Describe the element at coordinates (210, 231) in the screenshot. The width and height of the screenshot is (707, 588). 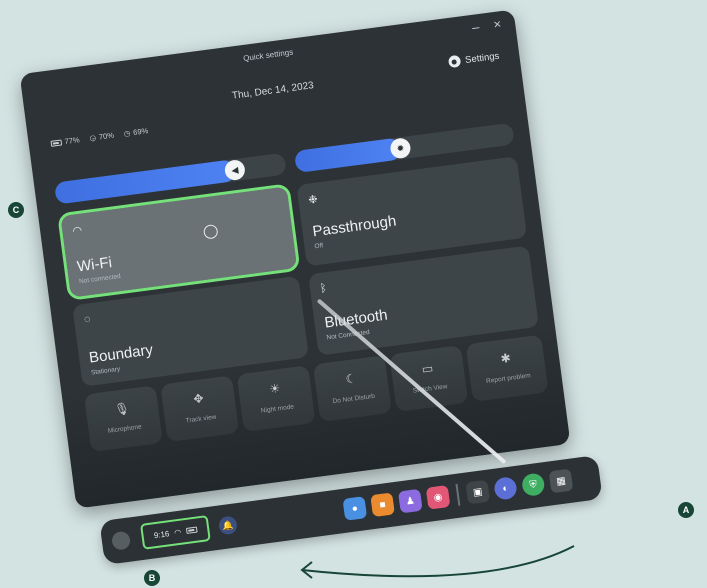
I see `loading-spinner-icon` at that location.